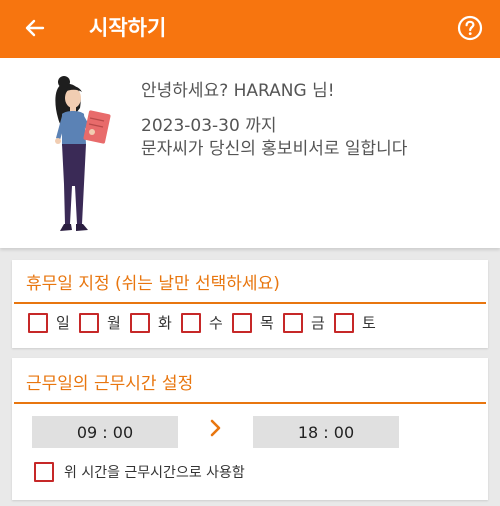 This screenshot has height=506, width=500. What do you see at coordinates (128, 28) in the screenshot?
I see `page-title: 시작하기` at bounding box center [128, 28].